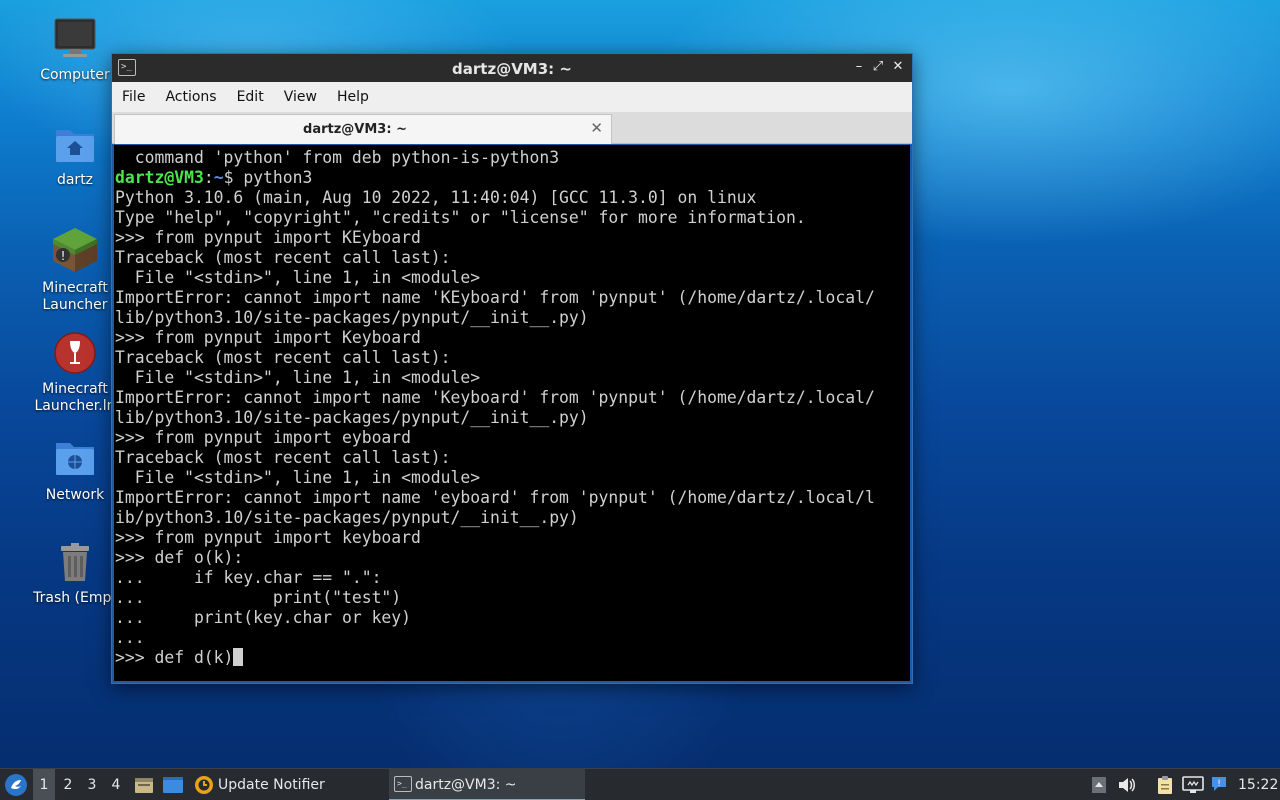  I want to click on wine-glass-icon, so click(75, 353).